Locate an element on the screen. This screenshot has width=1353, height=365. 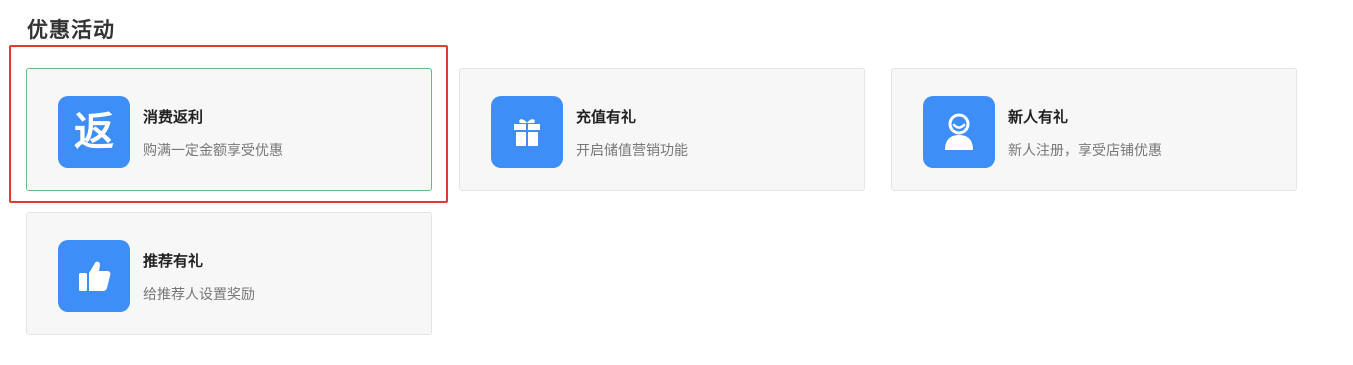
thumbs-up-icon is located at coordinates (94, 276).